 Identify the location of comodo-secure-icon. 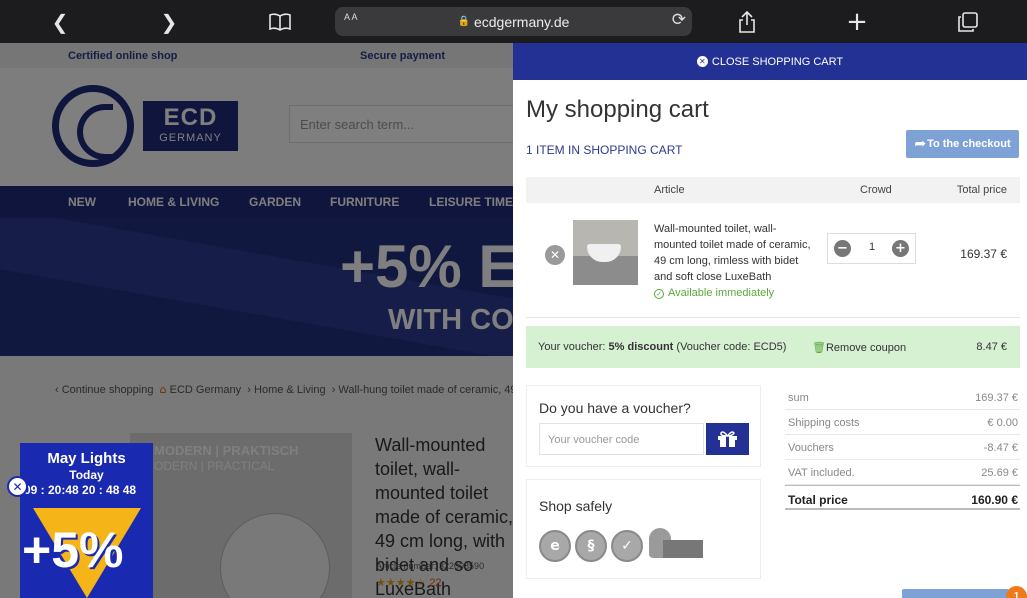
(676, 544).